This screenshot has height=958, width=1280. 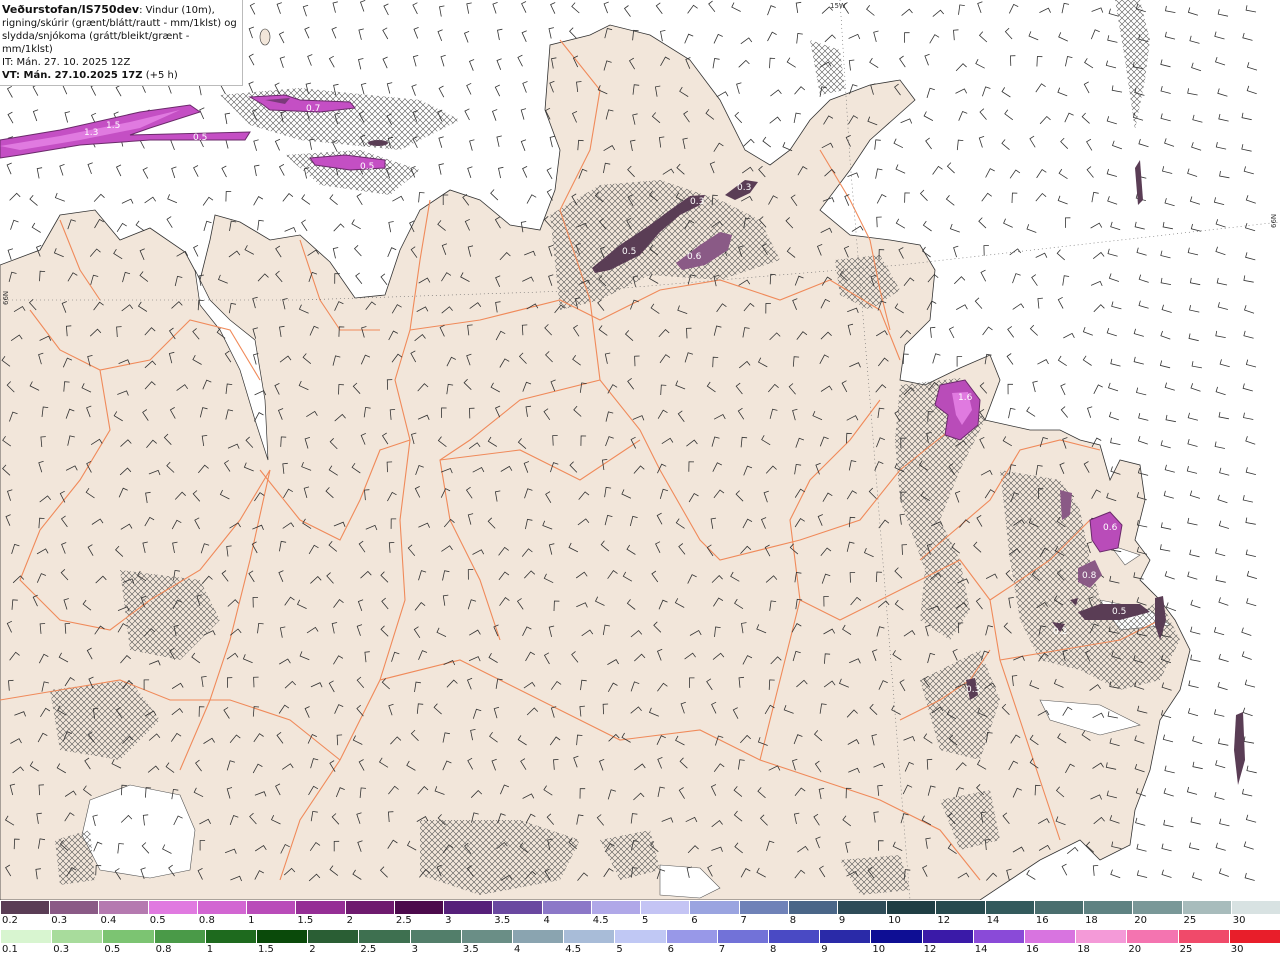 What do you see at coordinates (773, 949) in the screenshot?
I see `legend-label: 8` at bounding box center [773, 949].